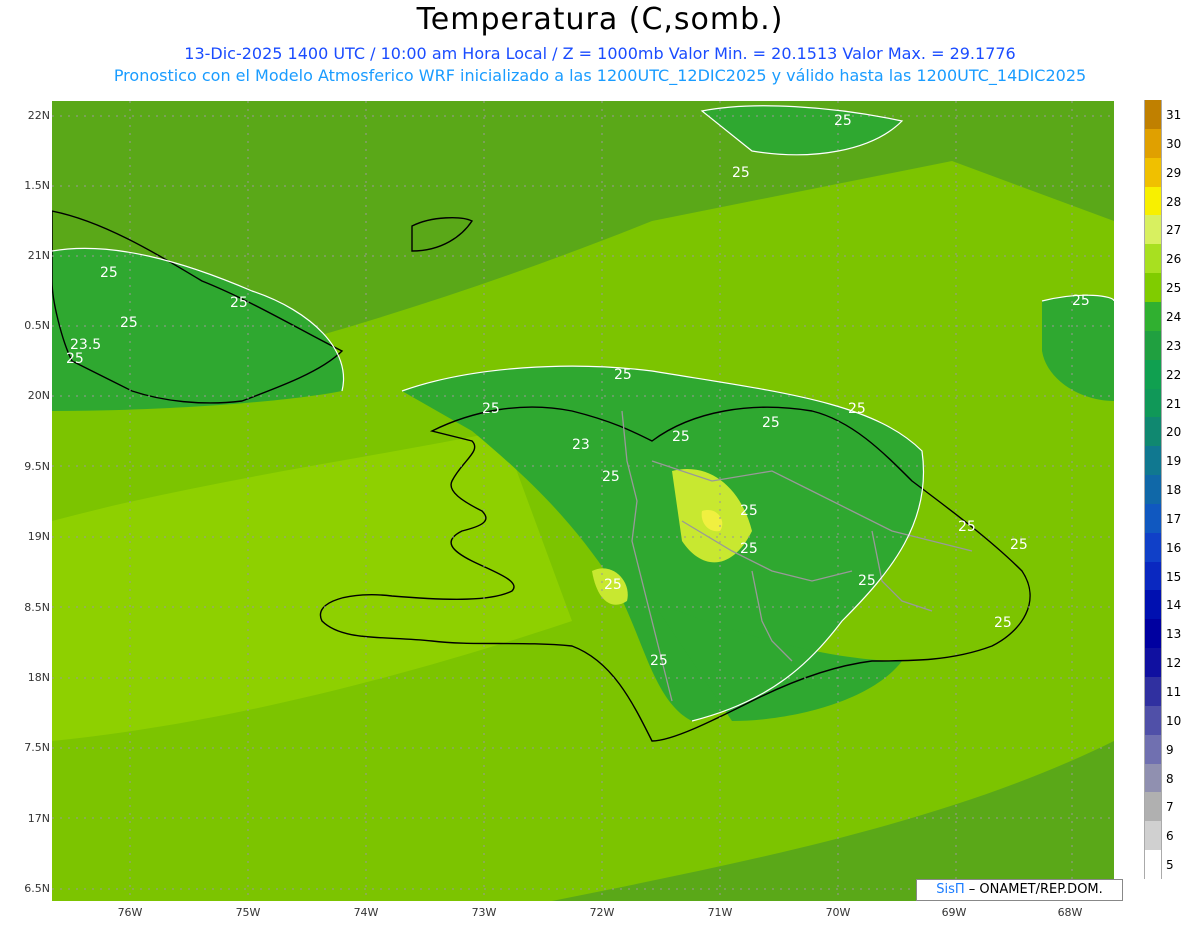  I want to click on lon-label: 71W, so click(720, 912).